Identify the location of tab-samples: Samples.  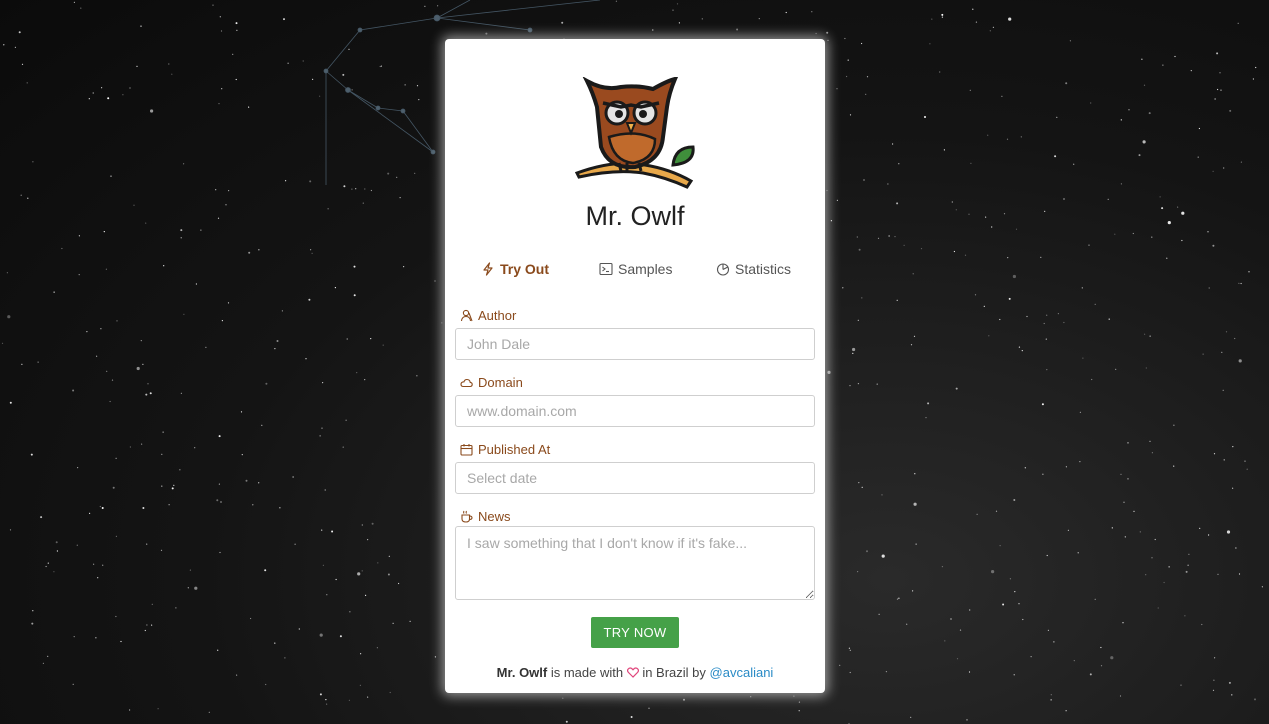
(635, 269).